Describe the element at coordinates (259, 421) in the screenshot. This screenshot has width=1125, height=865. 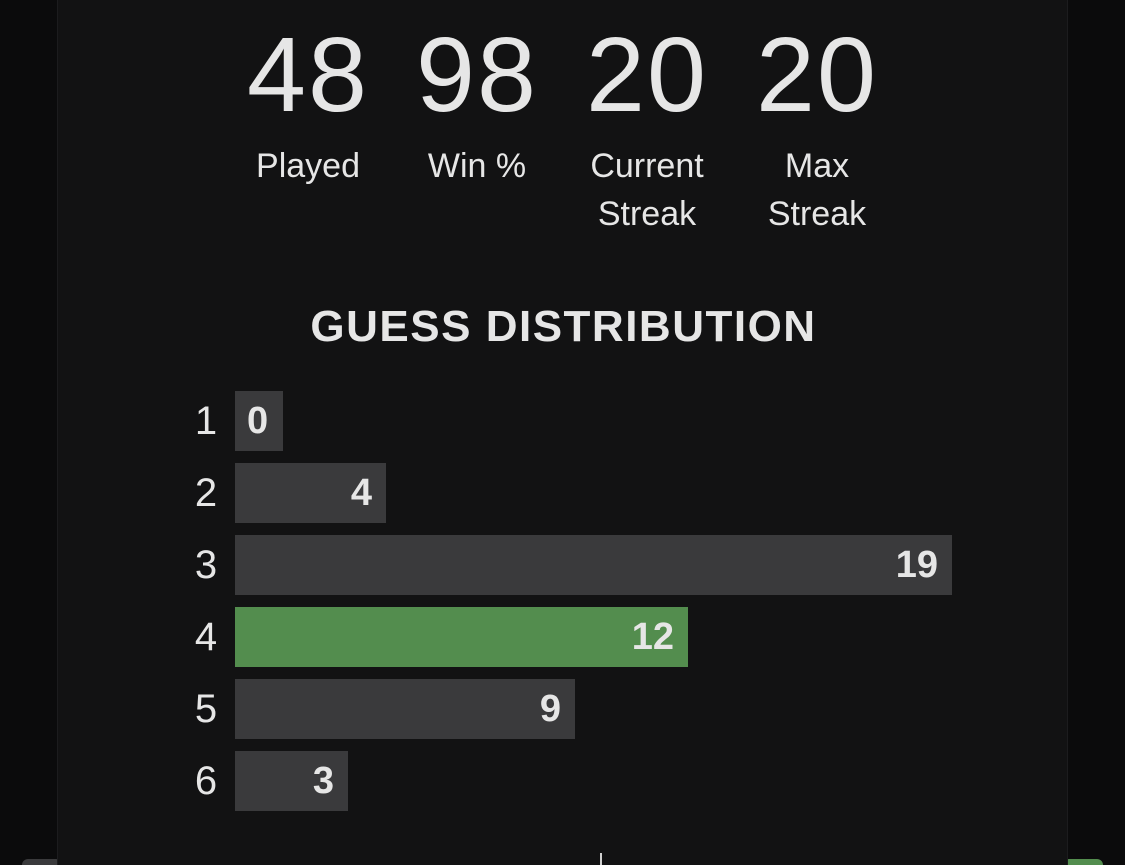
I see `distribution-bar: 0` at that location.